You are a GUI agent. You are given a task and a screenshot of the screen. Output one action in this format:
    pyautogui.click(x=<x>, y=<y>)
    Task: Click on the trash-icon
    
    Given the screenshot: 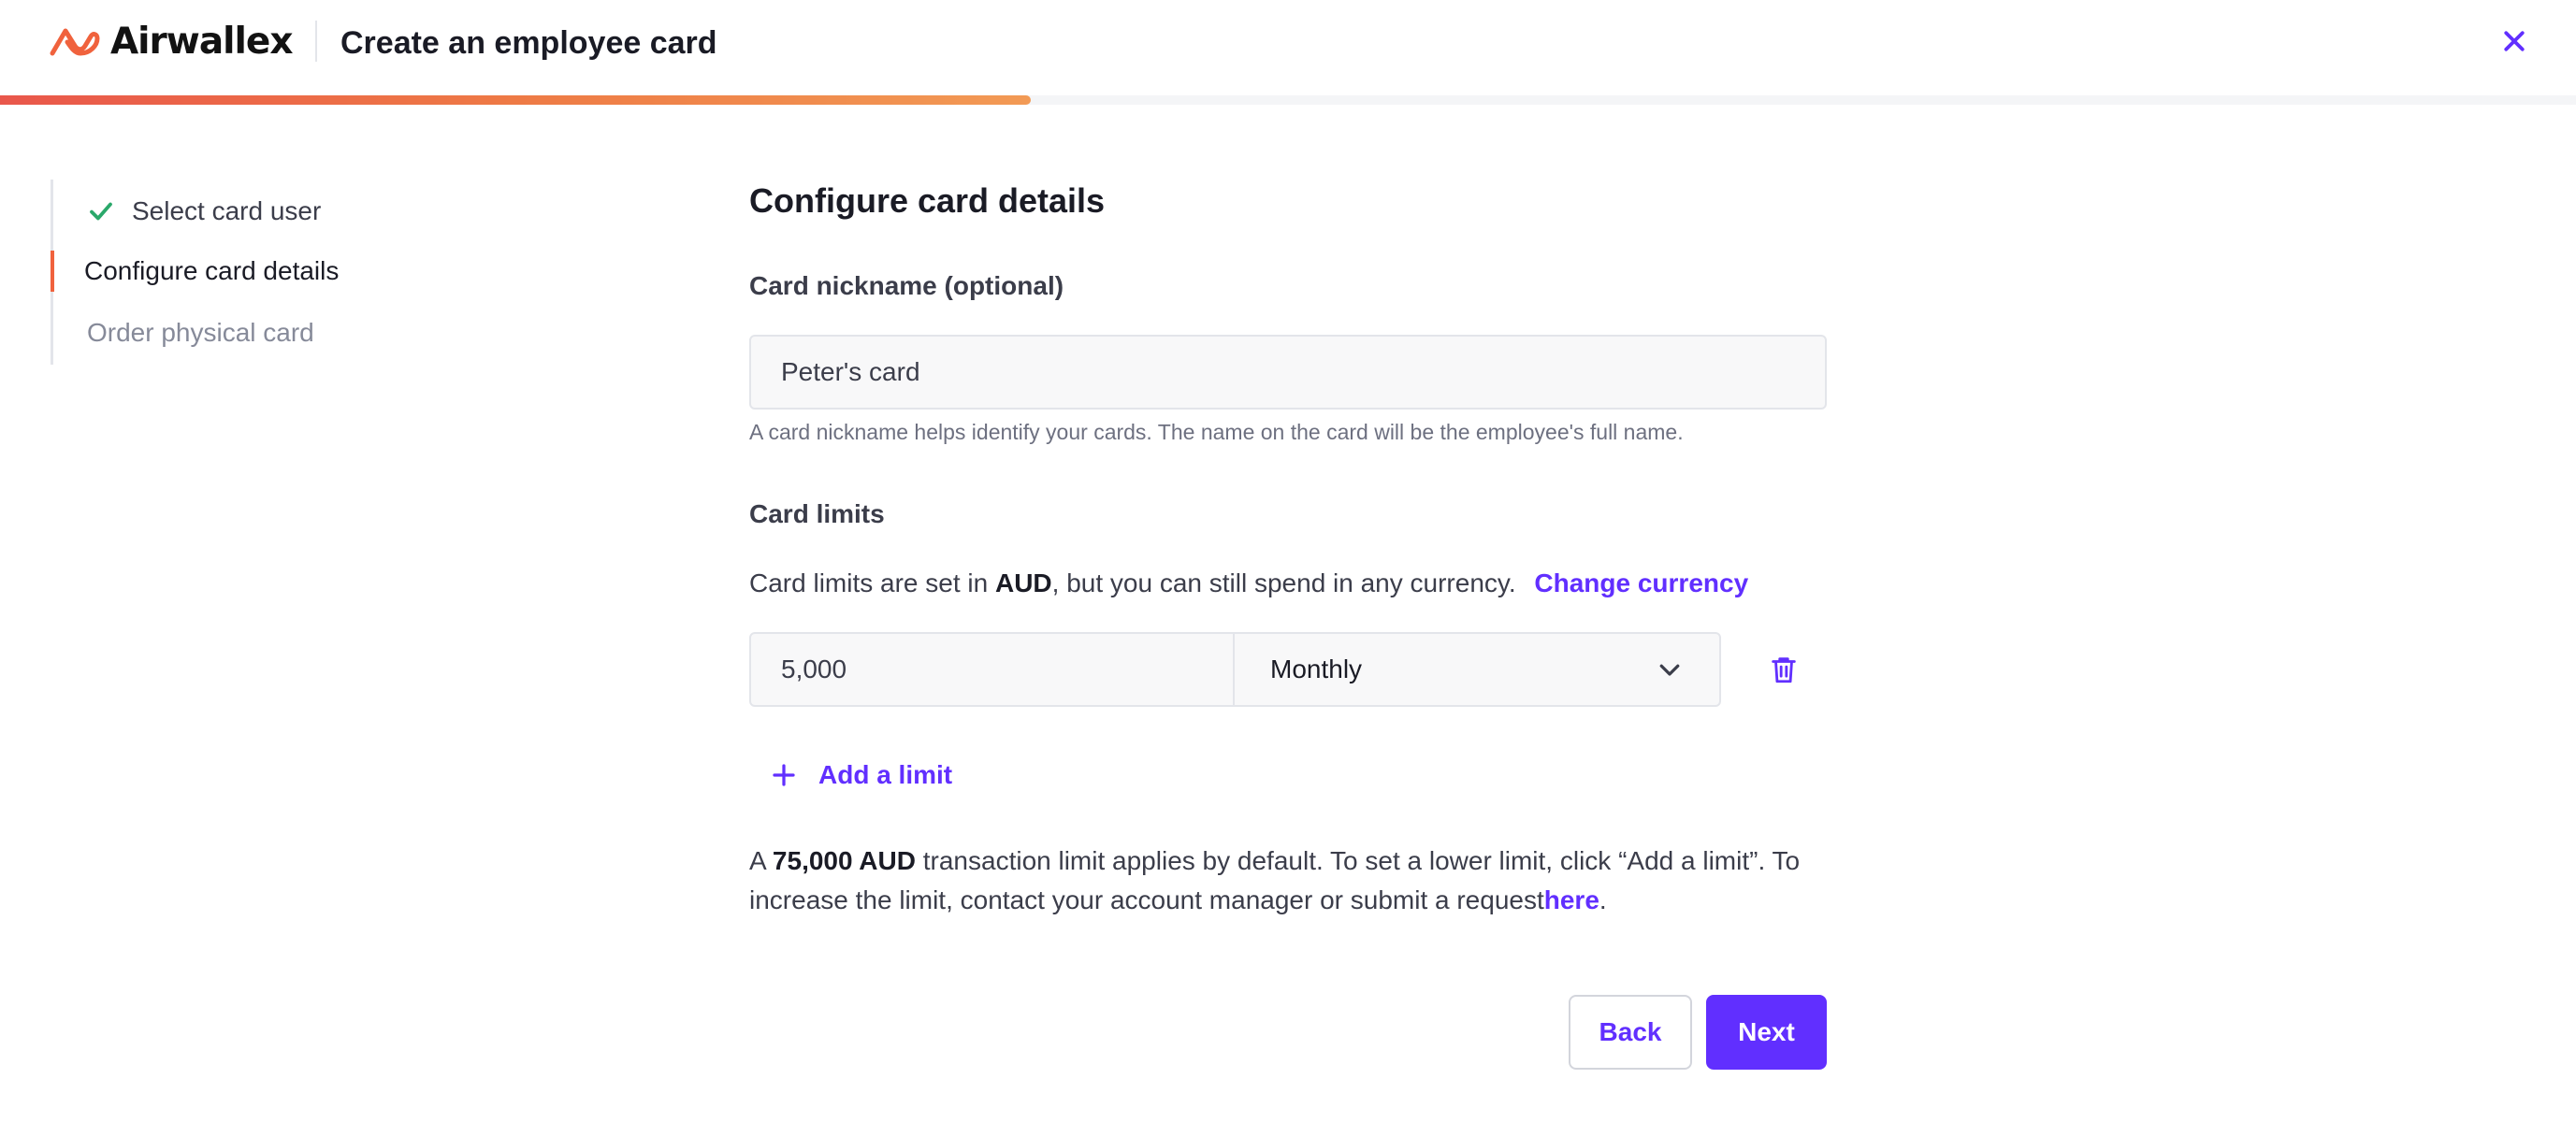 What is the action you would take?
    pyautogui.click(x=1784, y=670)
    